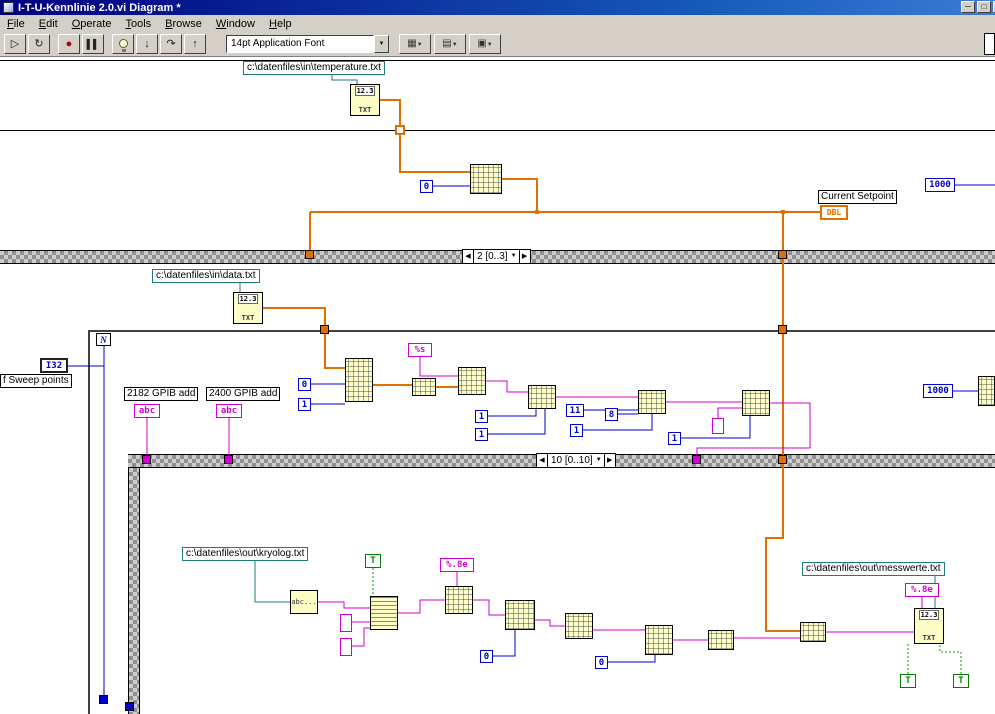 The width and height of the screenshot is (995, 714). I want to click on pause-button: ▌▌, so click(93, 44).